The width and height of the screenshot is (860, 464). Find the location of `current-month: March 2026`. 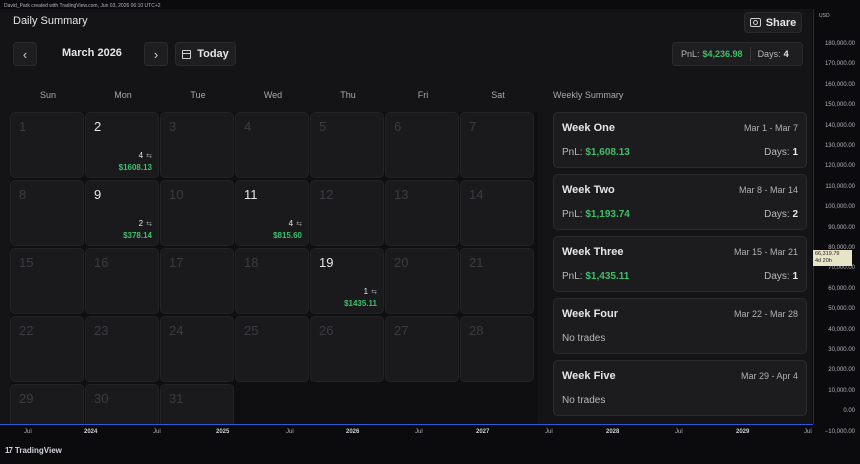

current-month: March 2026 is located at coordinates (92, 53).